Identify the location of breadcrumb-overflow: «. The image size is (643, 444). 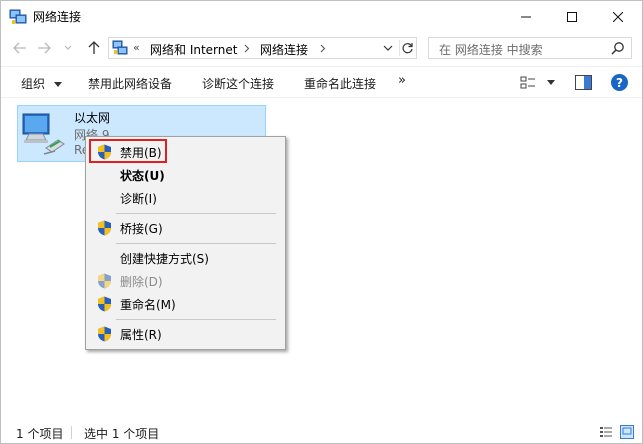
(136, 47).